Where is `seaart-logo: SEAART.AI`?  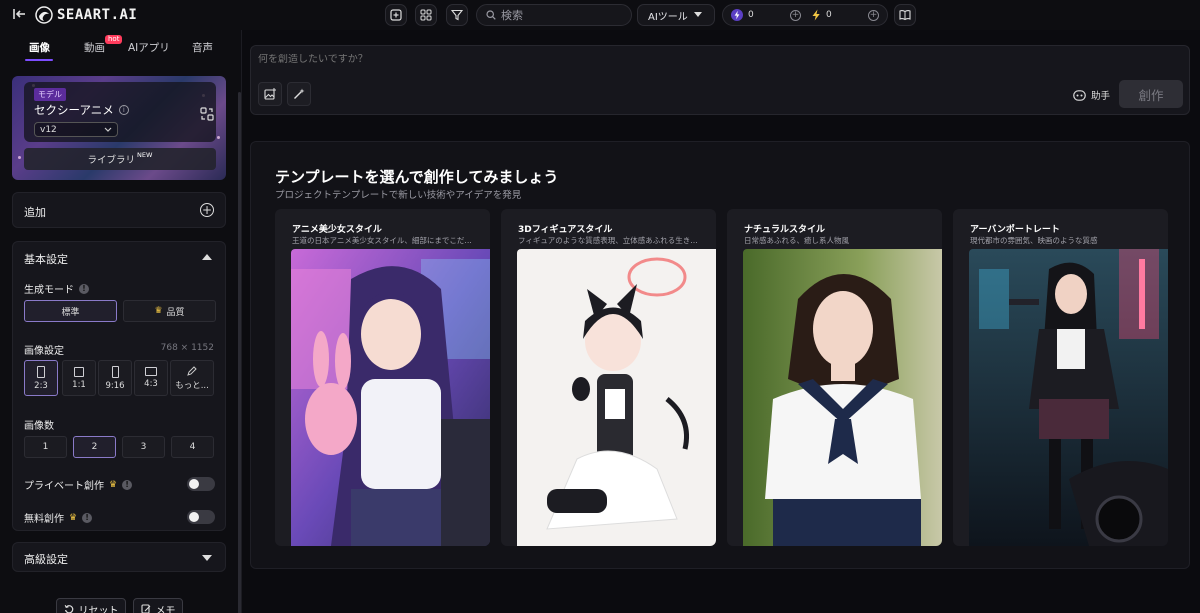
seaart-logo: SEAART.AI is located at coordinates (86, 15).